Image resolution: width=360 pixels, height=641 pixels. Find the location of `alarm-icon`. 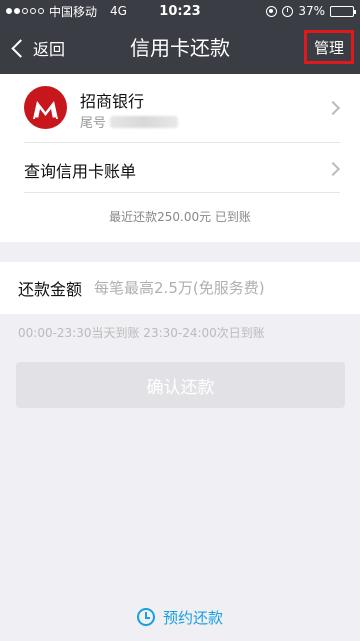

alarm-icon is located at coordinates (288, 11).